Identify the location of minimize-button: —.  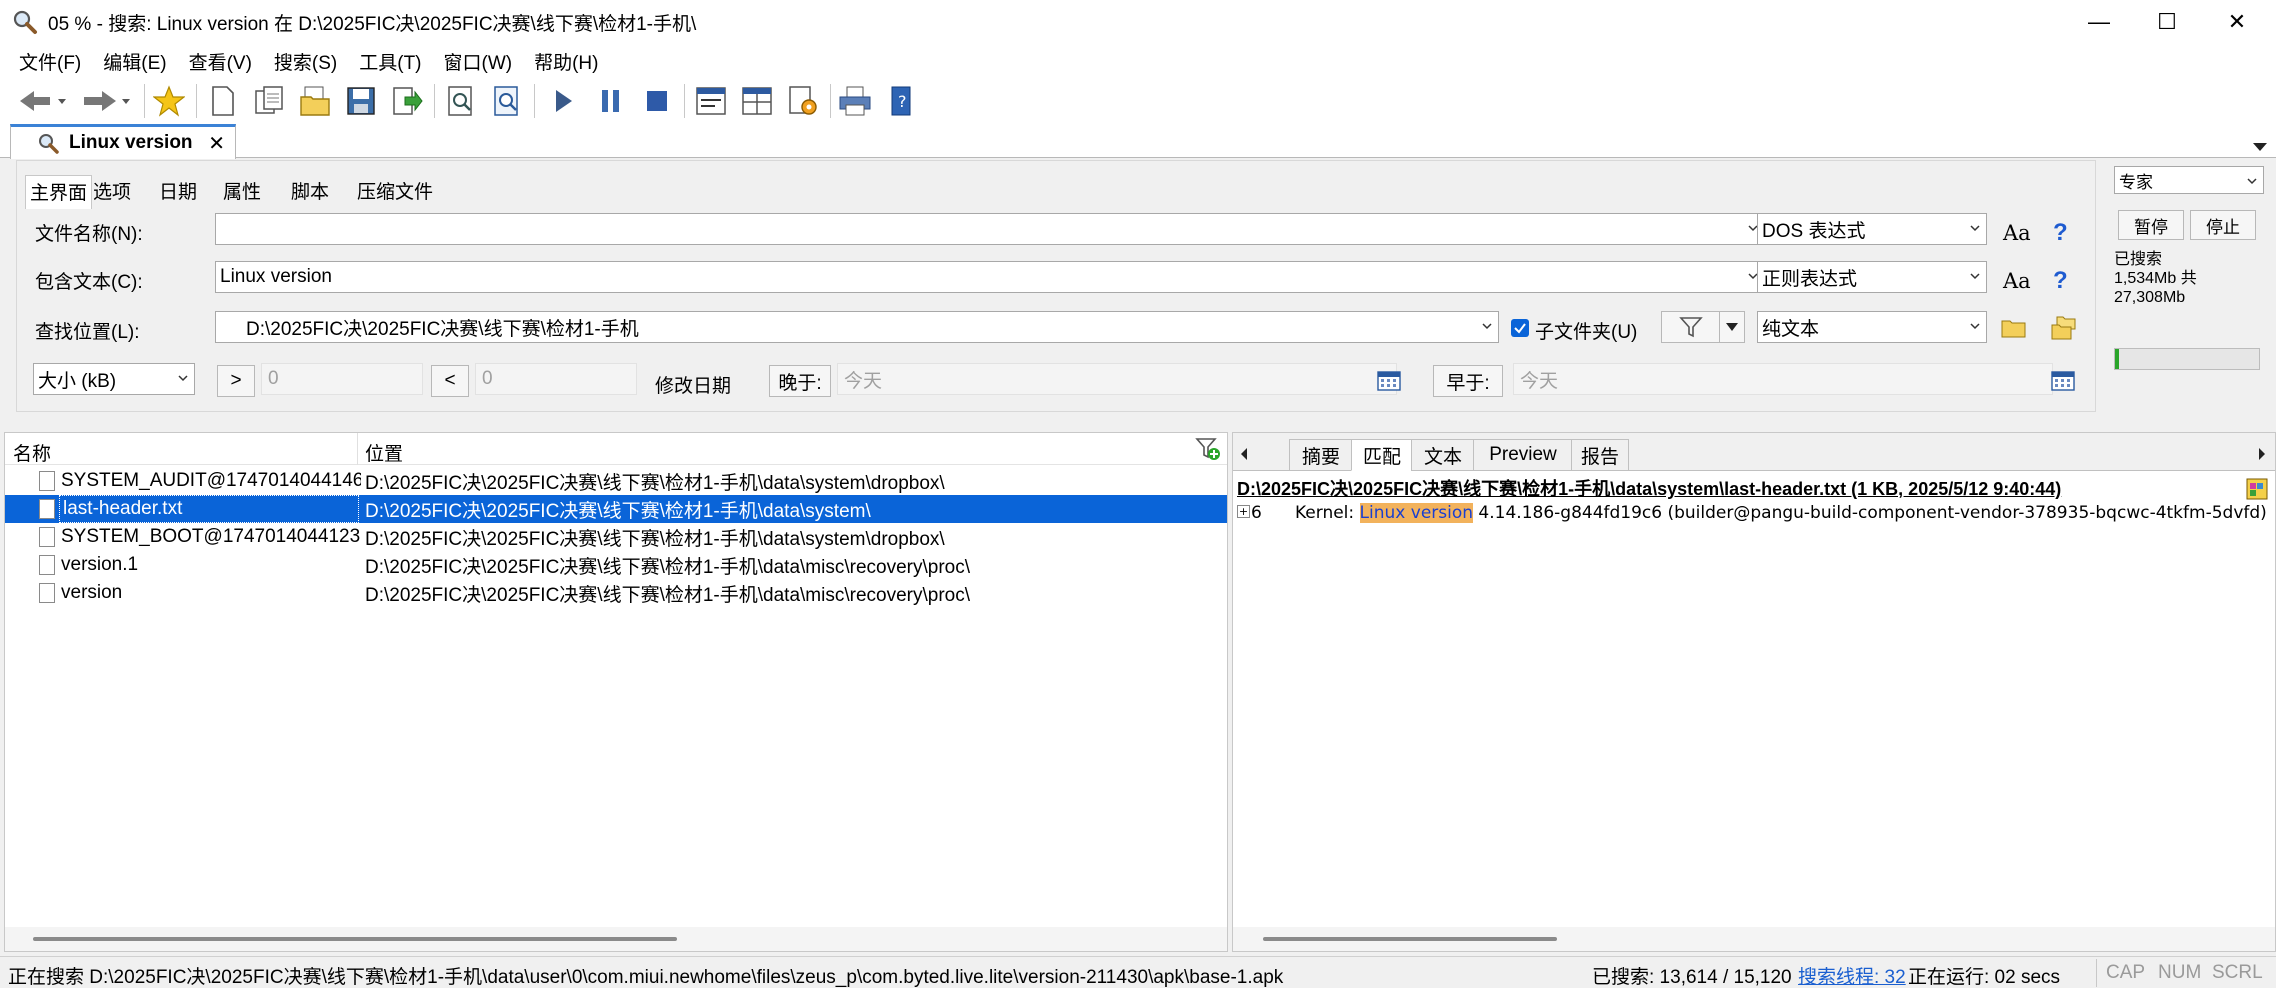
(2099, 22).